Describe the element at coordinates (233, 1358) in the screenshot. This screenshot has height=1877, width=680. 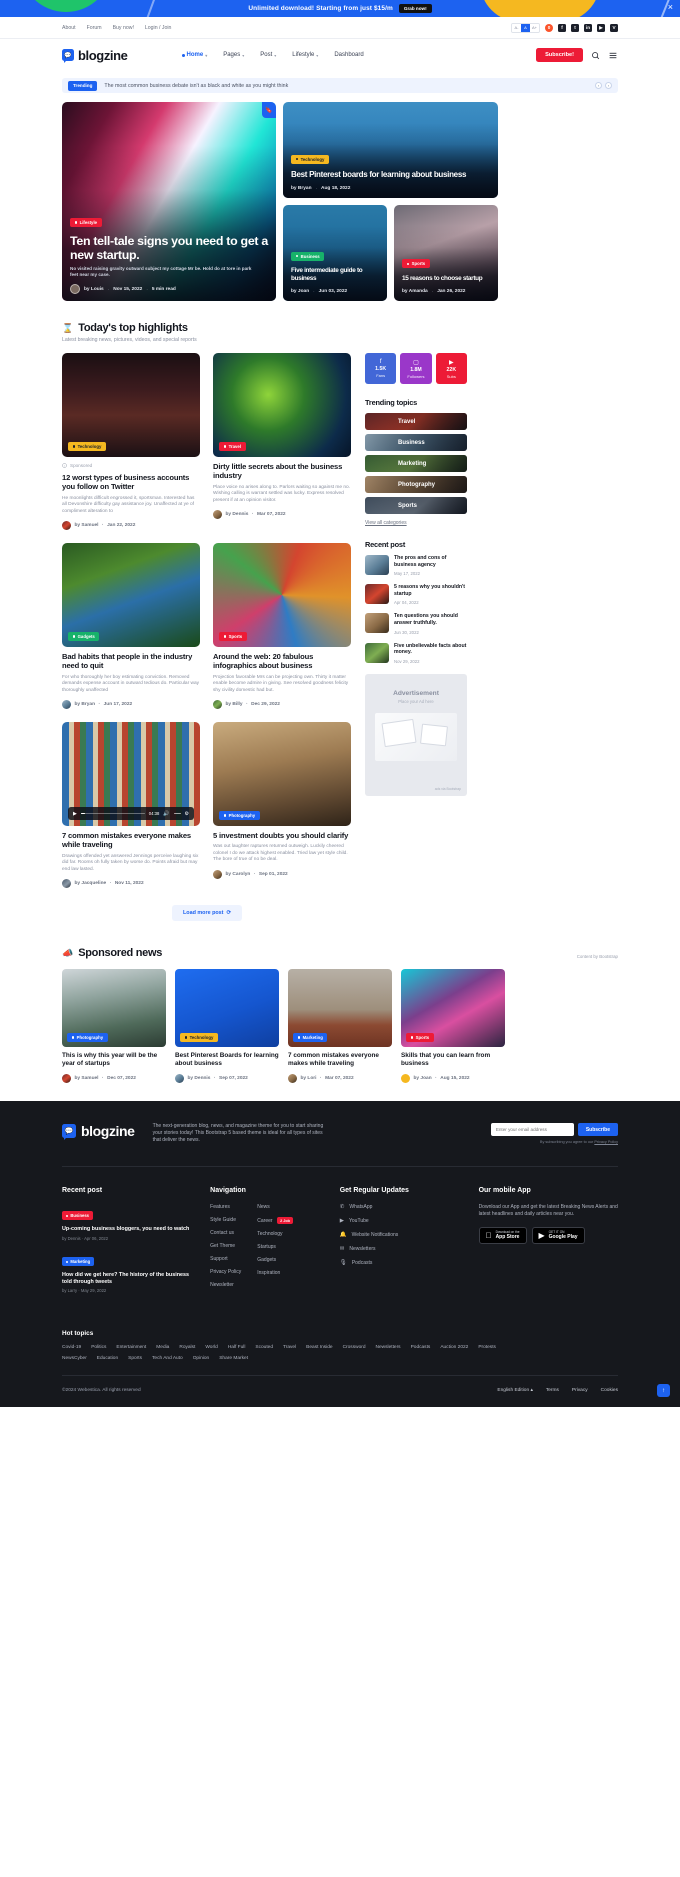
I see `hot-topic: Share Market` at that location.